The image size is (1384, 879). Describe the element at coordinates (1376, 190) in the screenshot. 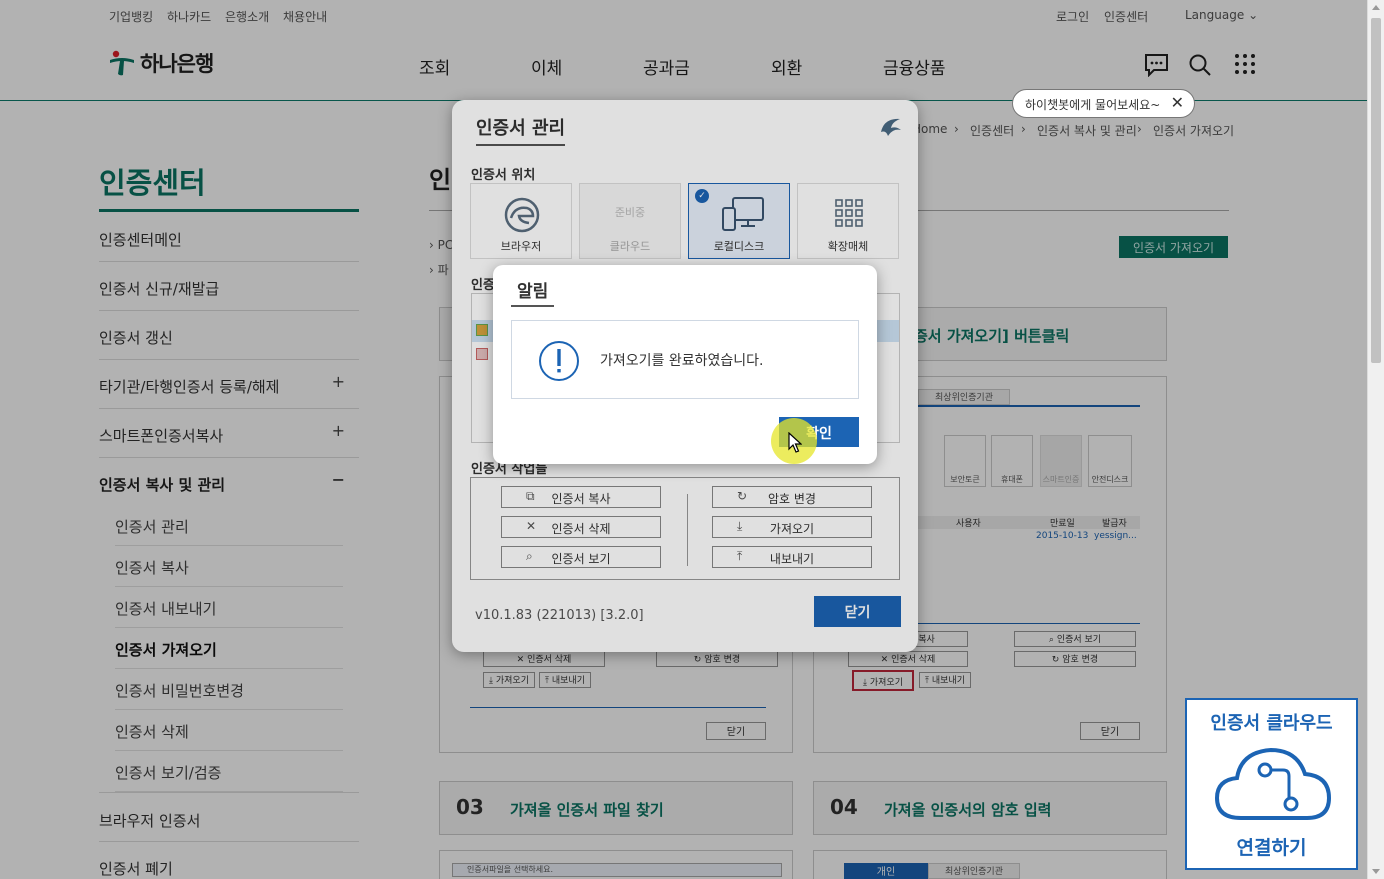

I see `scrollbar-thumb` at that location.